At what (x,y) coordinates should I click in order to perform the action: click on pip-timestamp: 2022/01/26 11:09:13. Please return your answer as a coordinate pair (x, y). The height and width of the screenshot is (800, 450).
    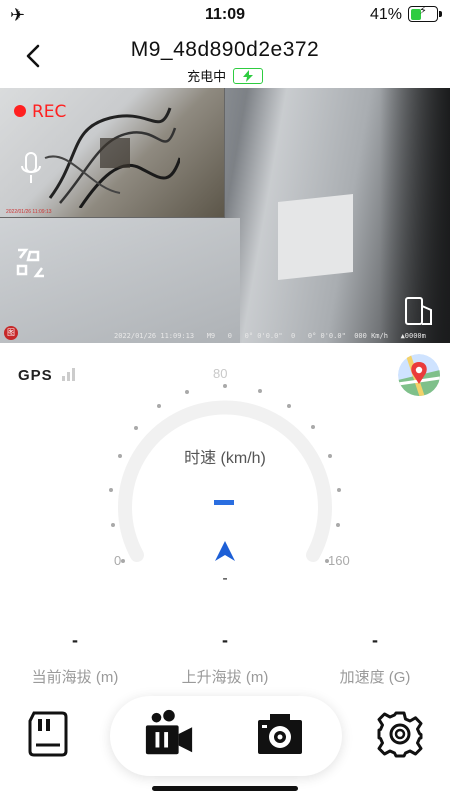
    Looking at the image, I should click on (29, 212).